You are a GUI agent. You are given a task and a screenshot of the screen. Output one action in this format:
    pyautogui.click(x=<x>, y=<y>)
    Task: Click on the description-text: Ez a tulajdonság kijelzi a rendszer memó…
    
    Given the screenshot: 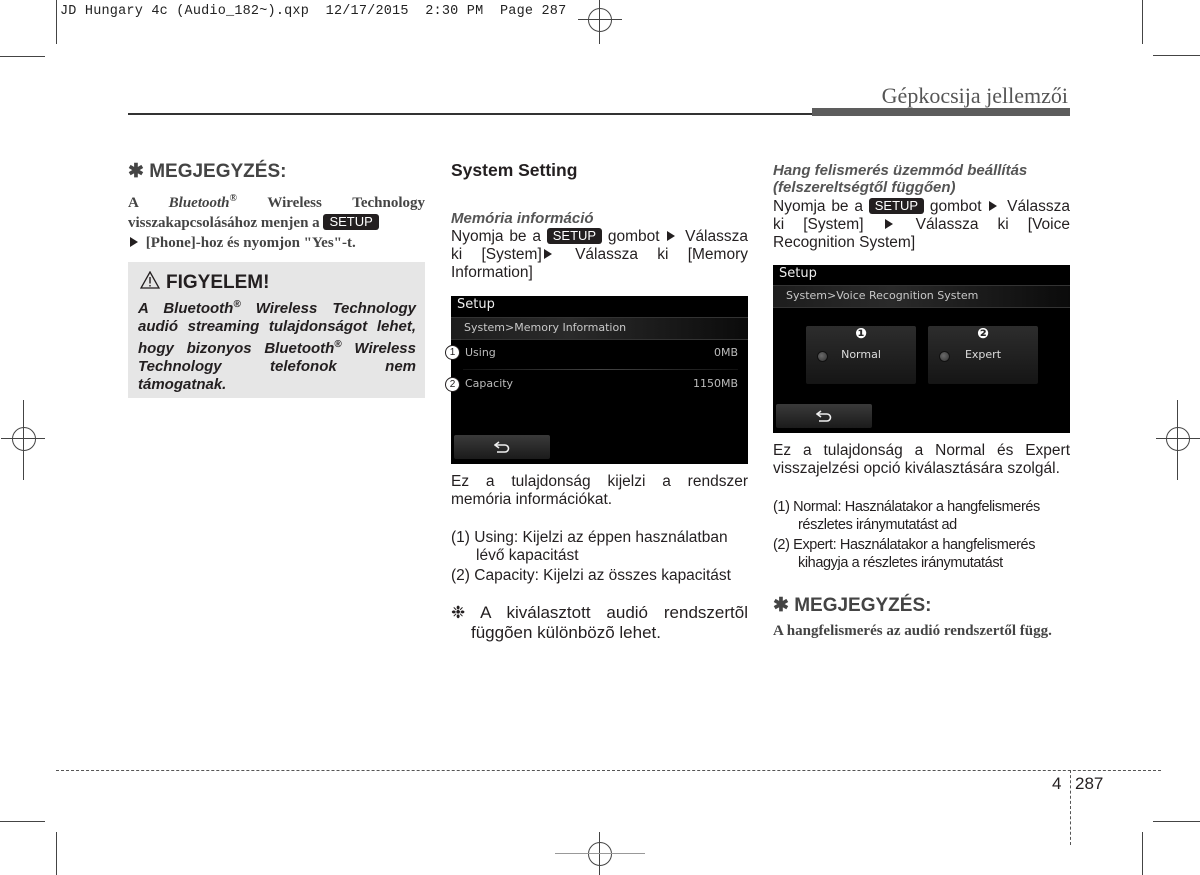 What is the action you would take?
    pyautogui.click(x=599, y=490)
    